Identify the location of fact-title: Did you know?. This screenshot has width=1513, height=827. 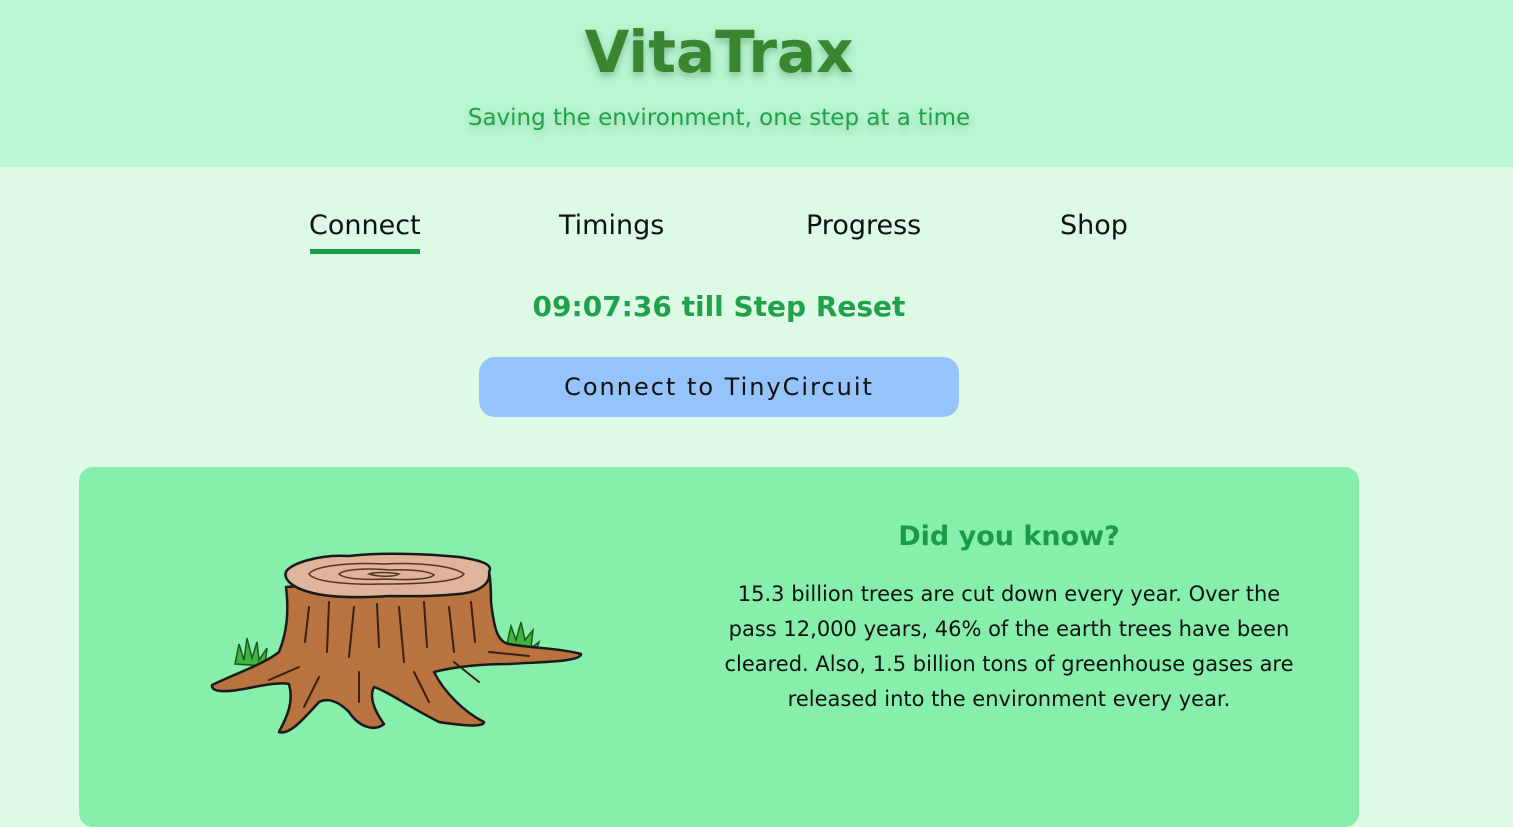
(1009, 536).